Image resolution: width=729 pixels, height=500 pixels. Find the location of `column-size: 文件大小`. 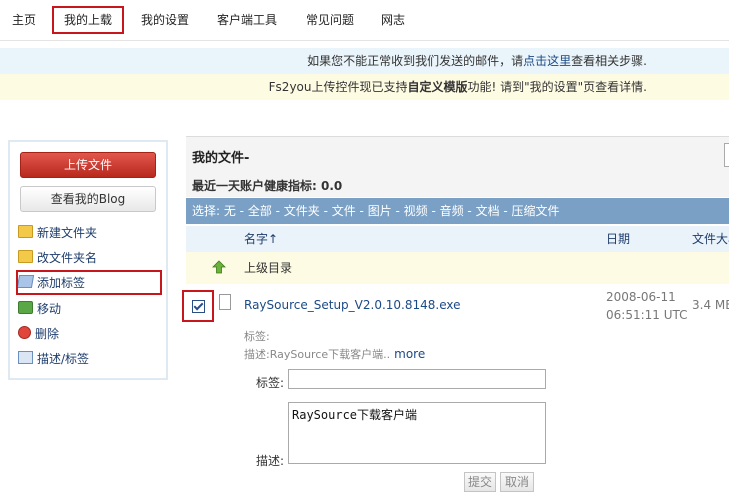

column-size: 文件大小 is located at coordinates (710, 239).